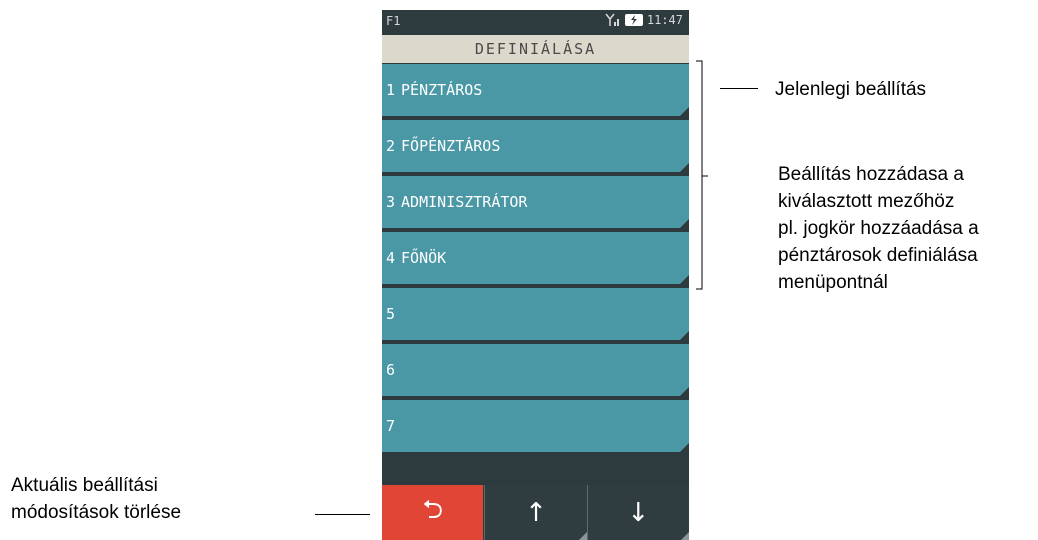 The height and width of the screenshot is (540, 1038). I want to click on item-number: 1, so click(391, 90).